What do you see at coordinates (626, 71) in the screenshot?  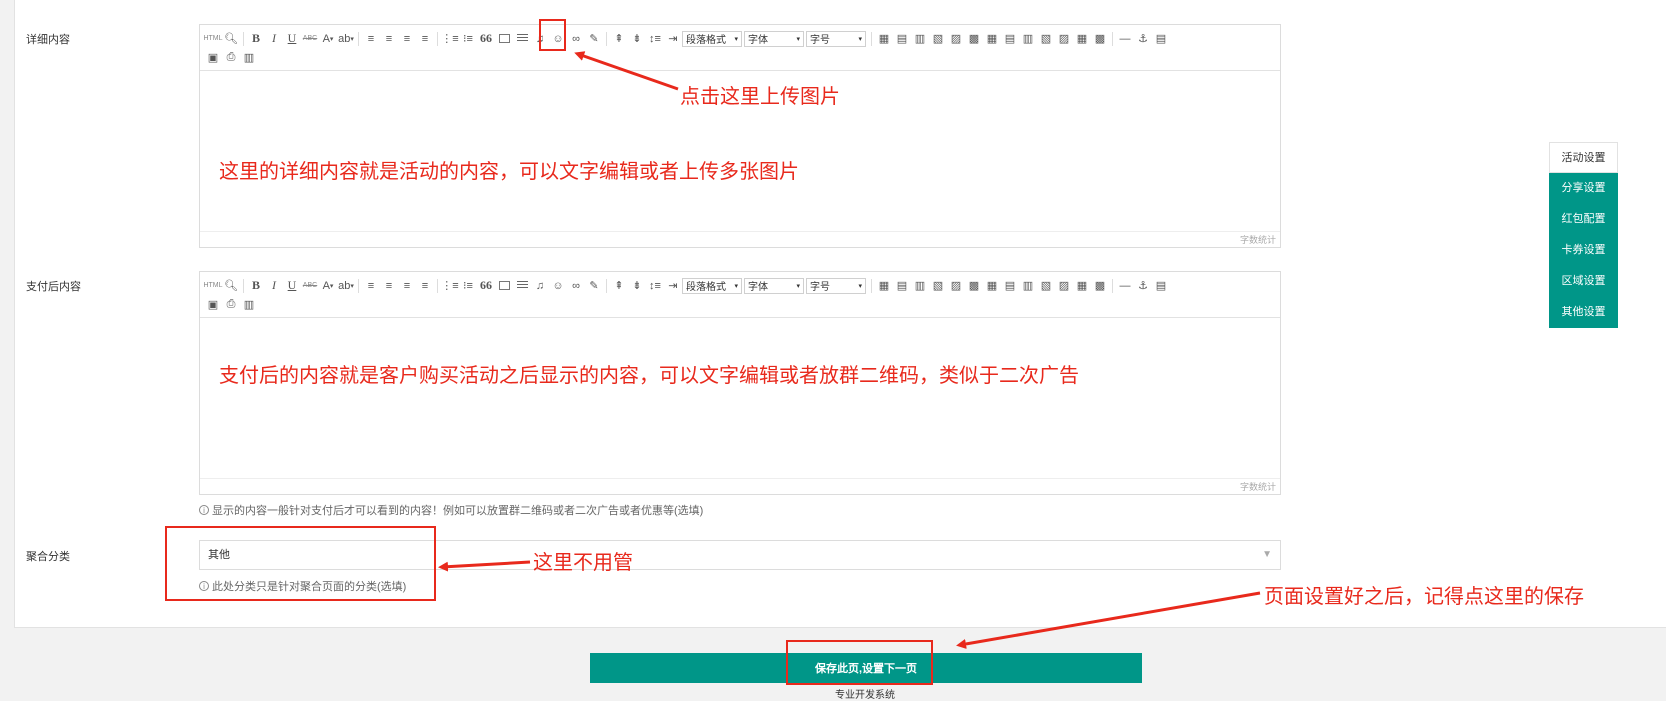 I see `arrow-to-upload-icon` at bounding box center [626, 71].